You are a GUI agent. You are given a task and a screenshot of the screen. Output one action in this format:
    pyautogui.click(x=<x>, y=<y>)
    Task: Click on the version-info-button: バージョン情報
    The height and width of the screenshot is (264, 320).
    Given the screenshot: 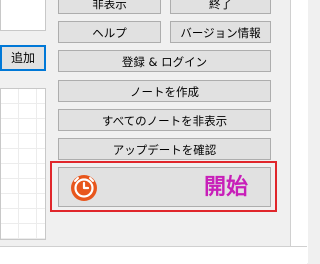 What is the action you would take?
    pyautogui.click(x=220, y=32)
    